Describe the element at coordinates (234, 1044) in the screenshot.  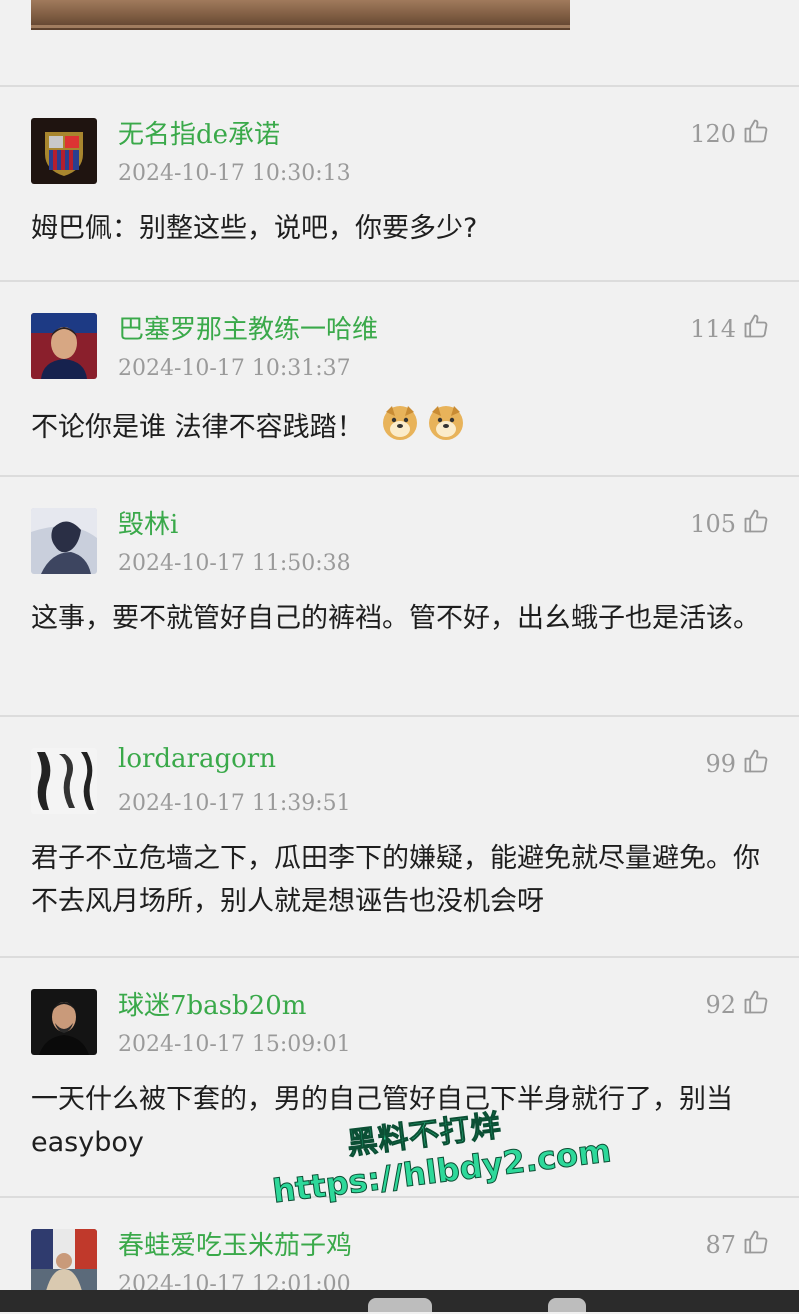
I see `timestamp: 2024-10-17 15:09:01` at that location.